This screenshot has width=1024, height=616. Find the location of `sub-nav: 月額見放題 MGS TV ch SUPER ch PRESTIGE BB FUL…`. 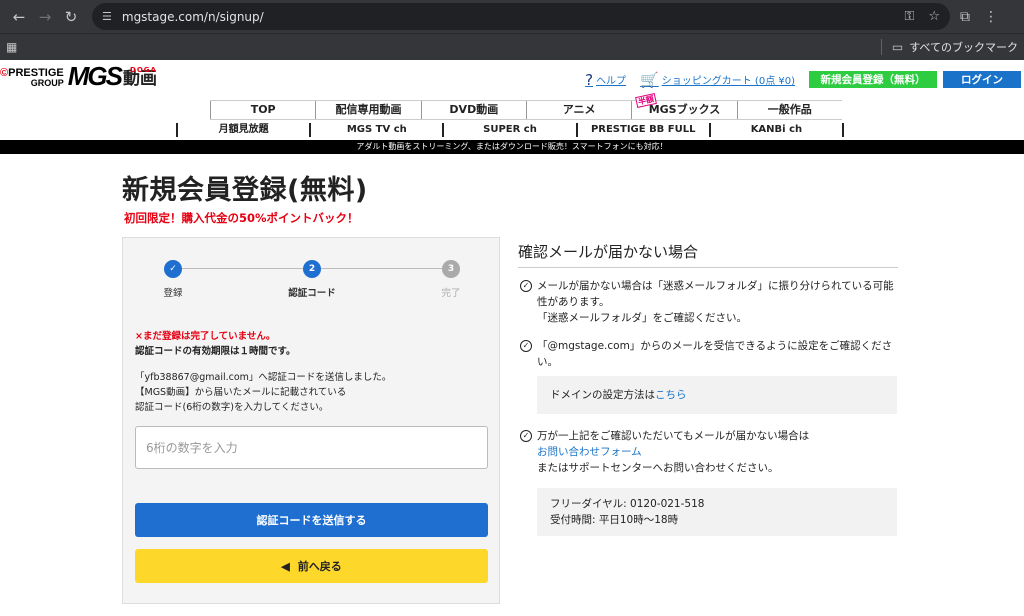

sub-nav: 月額見放題 MGS TV ch SUPER ch PRESTIGE BB FUL… is located at coordinates (510, 130).